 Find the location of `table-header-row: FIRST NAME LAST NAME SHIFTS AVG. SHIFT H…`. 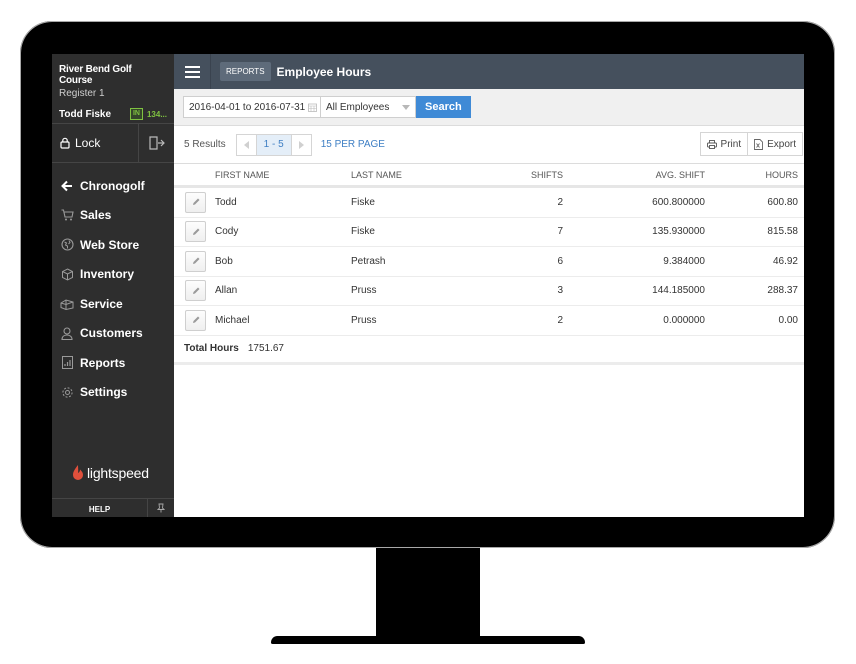

table-header-row: FIRST NAME LAST NAME SHIFTS AVG. SHIFT H… is located at coordinates (489, 176).